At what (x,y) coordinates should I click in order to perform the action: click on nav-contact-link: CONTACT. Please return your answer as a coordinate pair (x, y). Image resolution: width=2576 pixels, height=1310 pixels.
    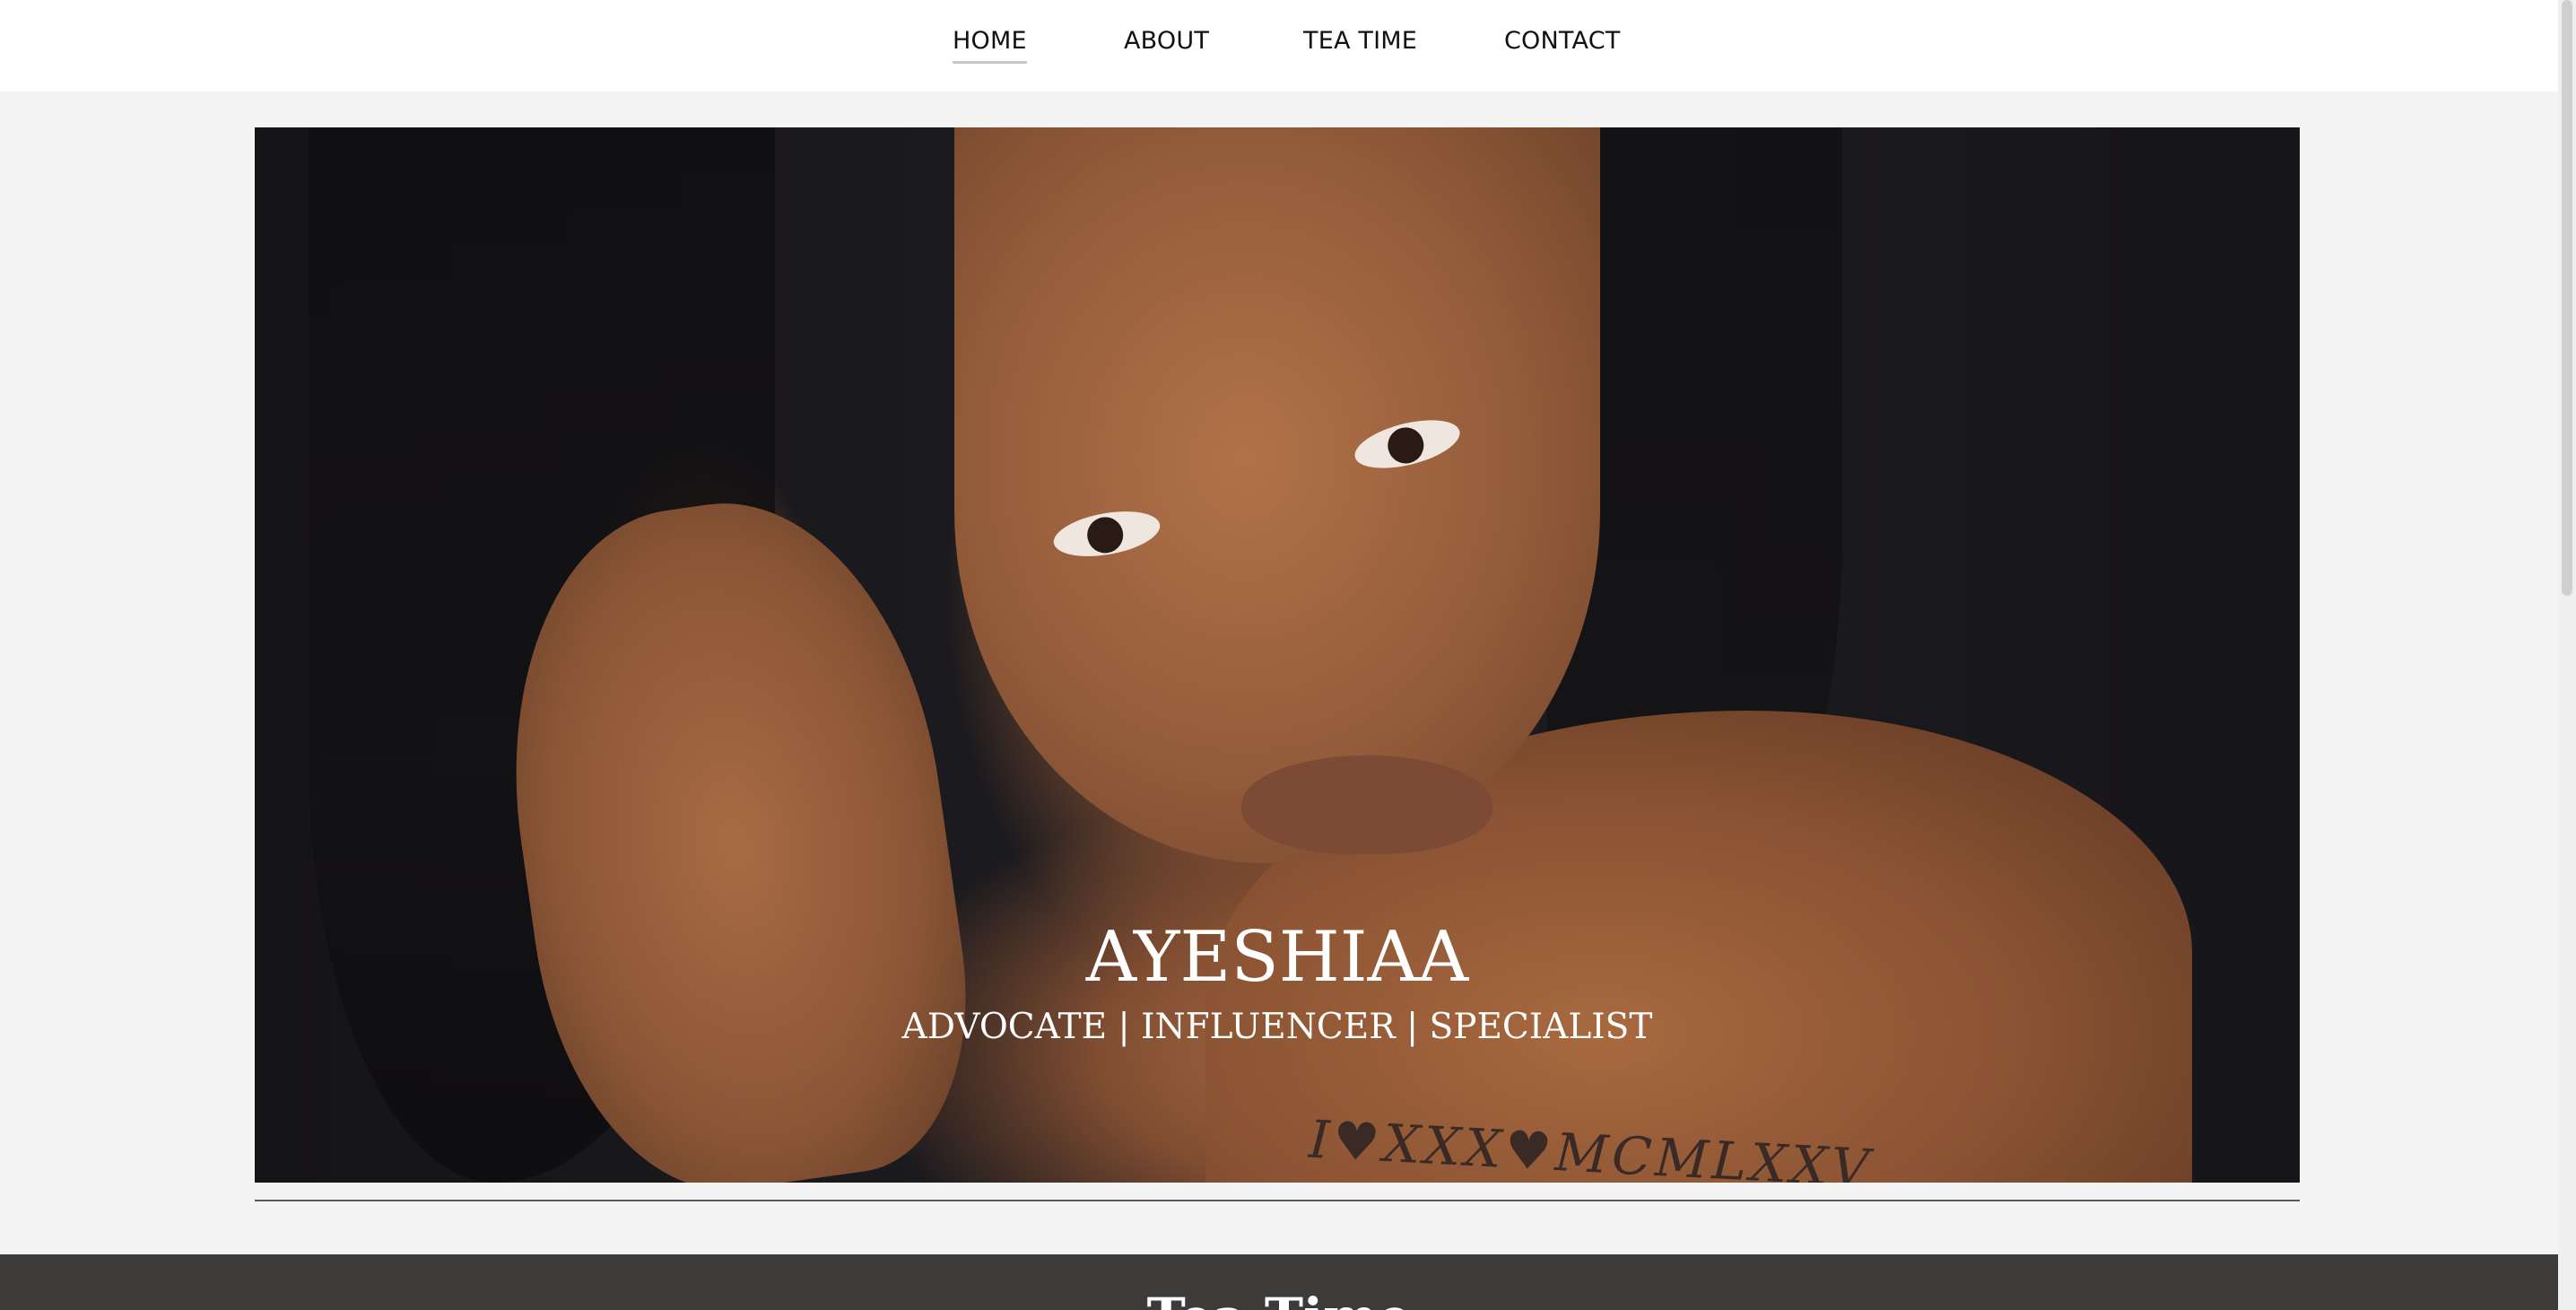
    Looking at the image, I should click on (1562, 41).